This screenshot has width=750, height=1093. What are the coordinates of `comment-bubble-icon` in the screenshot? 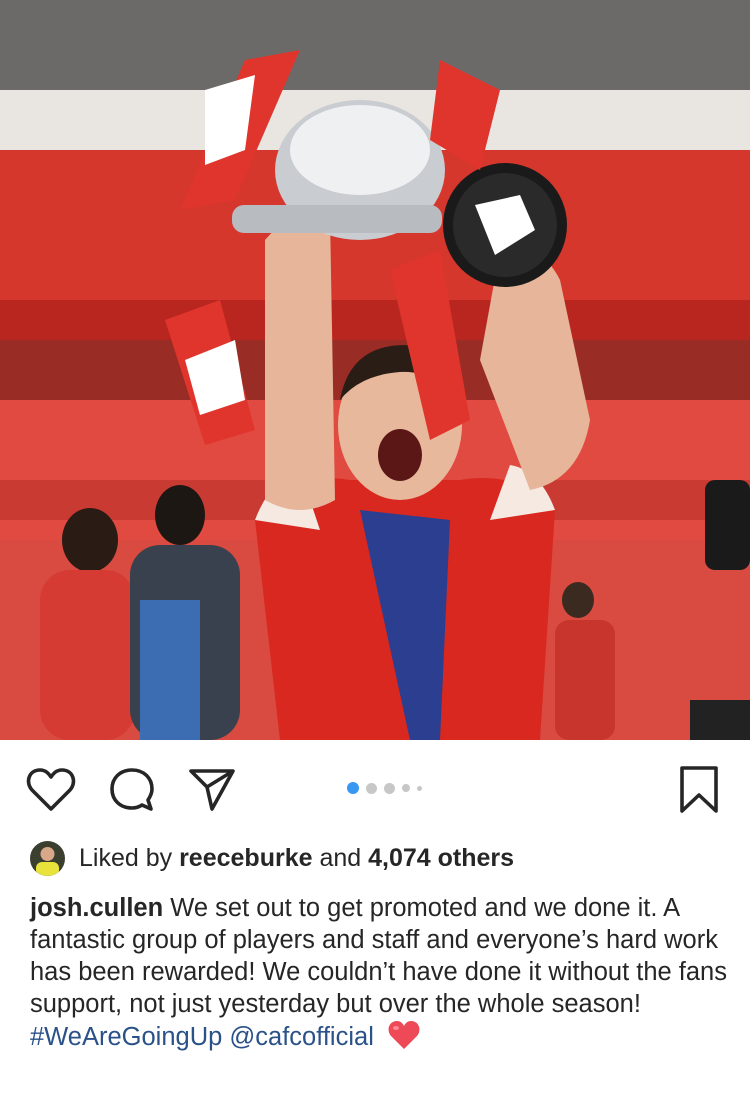 It's located at (132, 790).